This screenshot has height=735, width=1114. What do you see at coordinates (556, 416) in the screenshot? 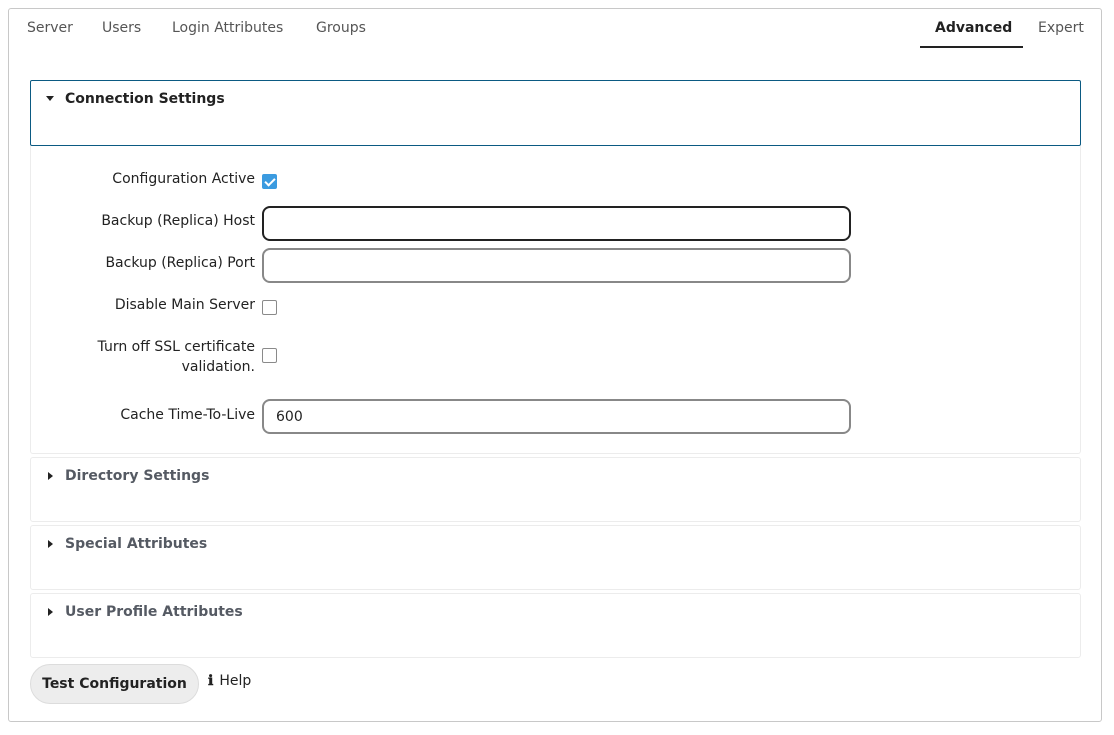
I see `cache-ttl-input` at bounding box center [556, 416].